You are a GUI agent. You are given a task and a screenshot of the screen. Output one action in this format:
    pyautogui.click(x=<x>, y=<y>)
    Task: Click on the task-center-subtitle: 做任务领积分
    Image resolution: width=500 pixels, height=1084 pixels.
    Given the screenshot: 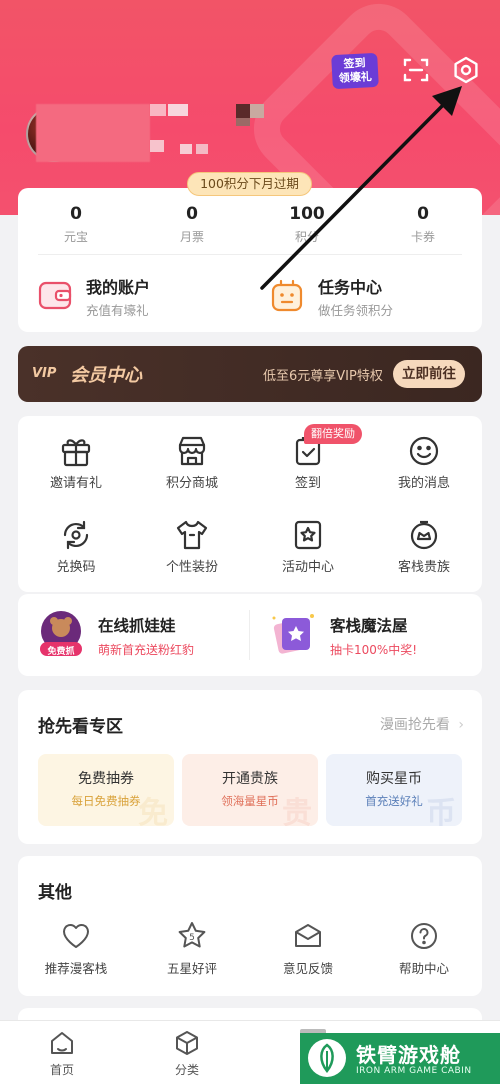 What is the action you would take?
    pyautogui.click(x=356, y=310)
    